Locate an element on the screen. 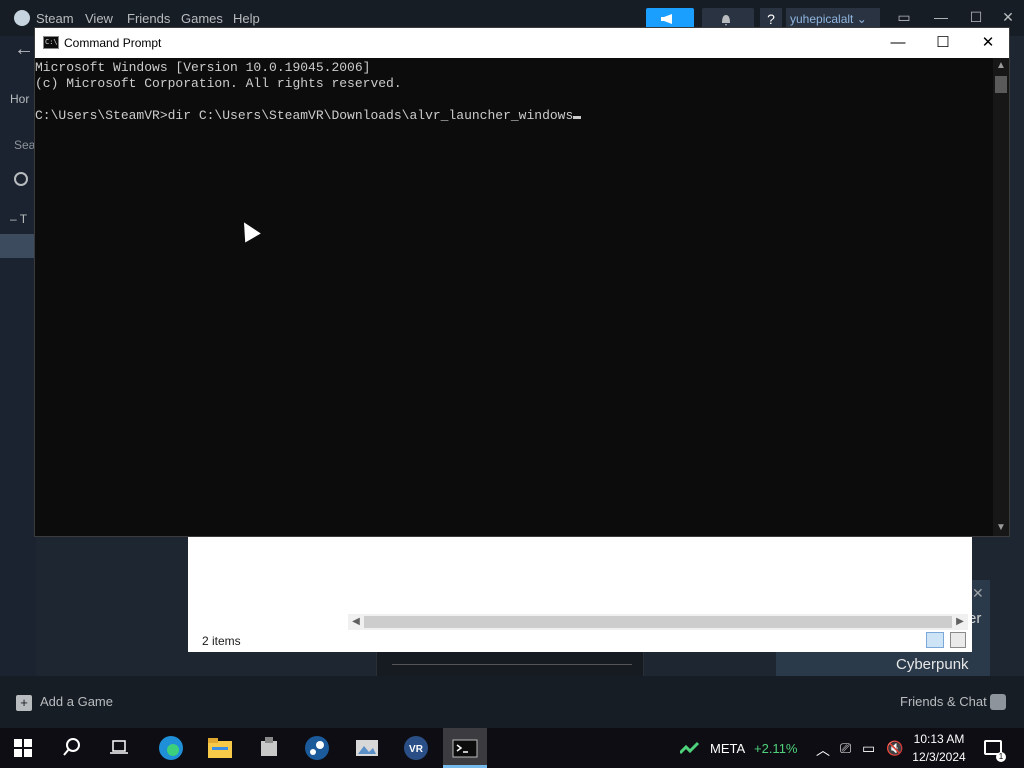 This screenshot has height=768, width=1024. stock-ticker: META is located at coordinates (727, 748).